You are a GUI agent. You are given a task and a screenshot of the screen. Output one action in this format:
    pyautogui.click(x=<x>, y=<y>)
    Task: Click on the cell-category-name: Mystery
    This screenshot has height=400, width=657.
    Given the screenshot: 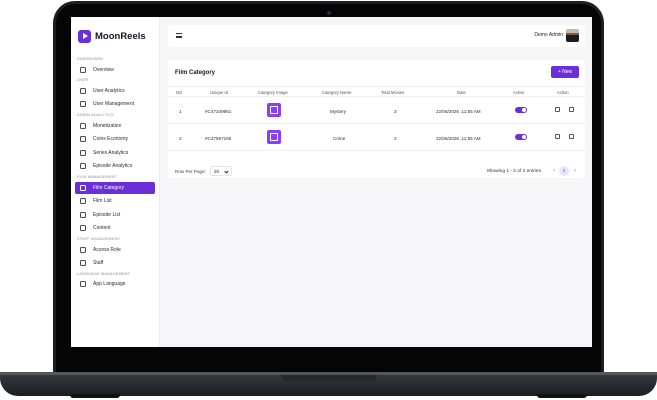 What is the action you would take?
    pyautogui.click(x=338, y=111)
    